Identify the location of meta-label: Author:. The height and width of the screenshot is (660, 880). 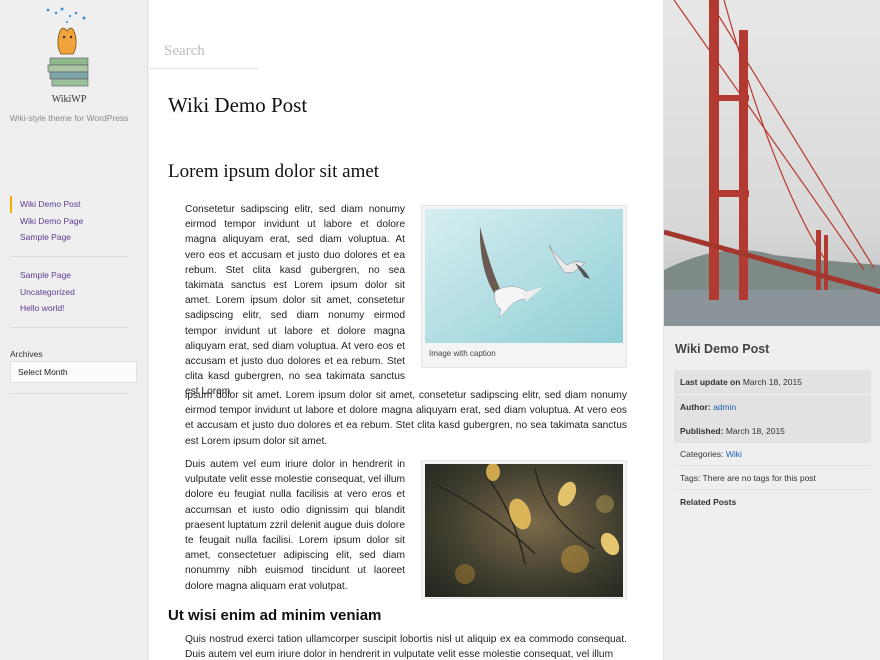
(695, 407).